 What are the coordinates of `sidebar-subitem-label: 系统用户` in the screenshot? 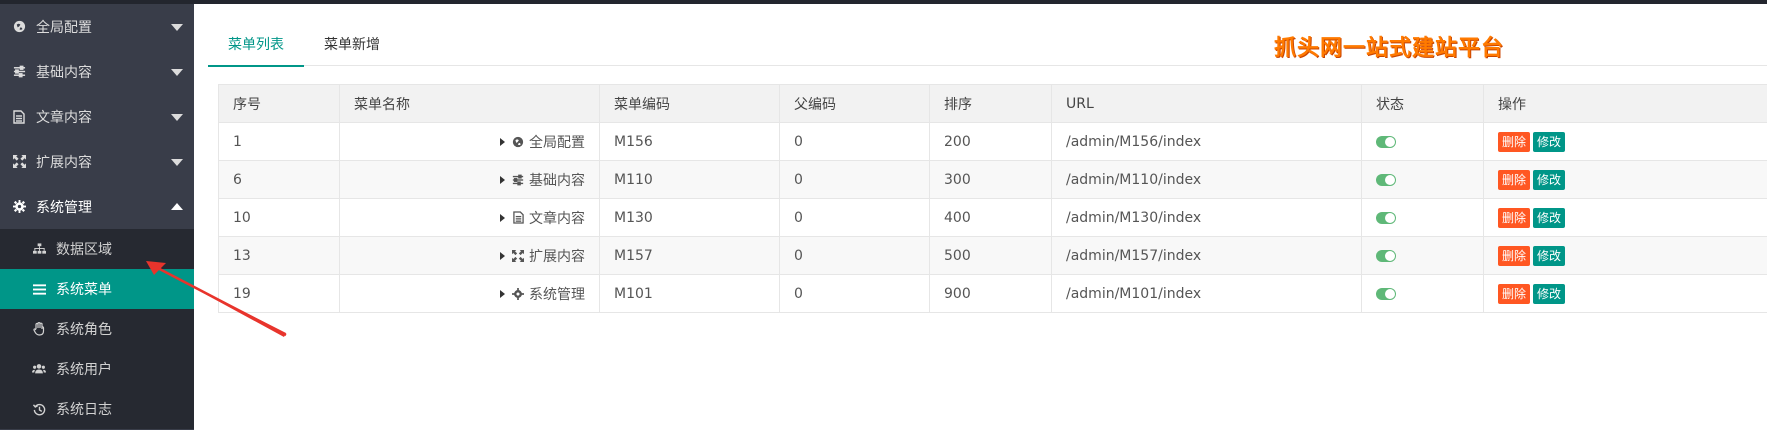 It's located at (84, 370).